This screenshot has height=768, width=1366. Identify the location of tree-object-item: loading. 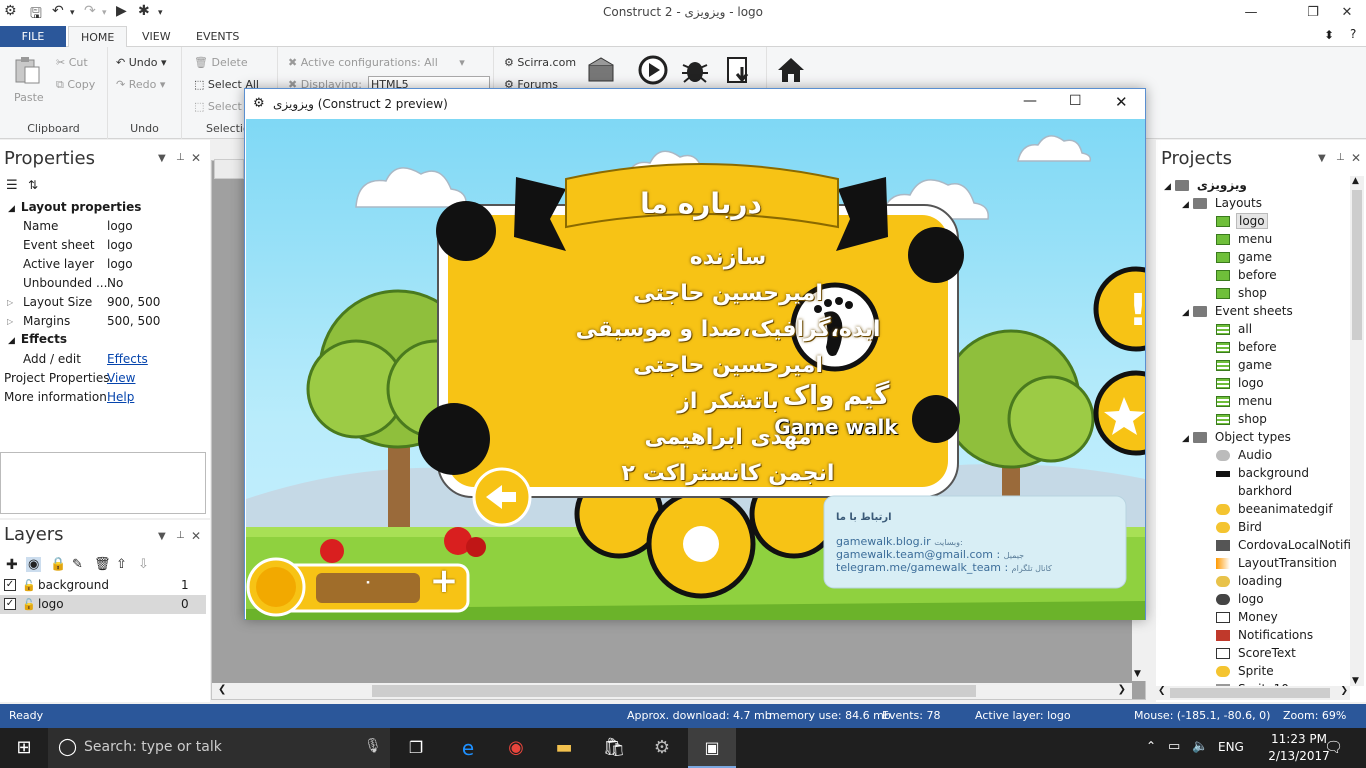
(1250, 581).